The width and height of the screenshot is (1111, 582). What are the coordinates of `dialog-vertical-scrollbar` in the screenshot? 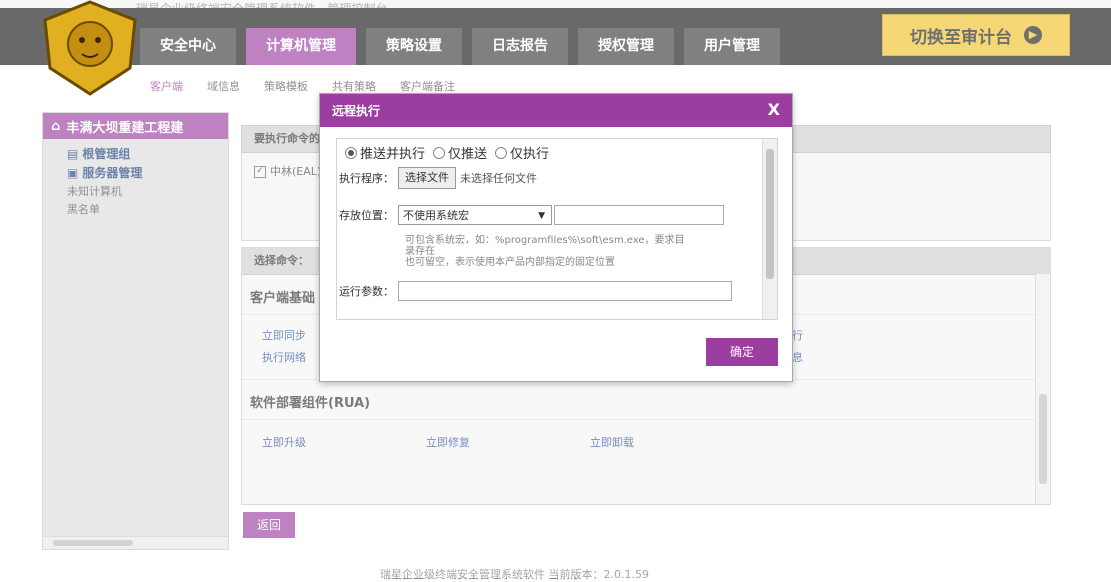 It's located at (769, 229).